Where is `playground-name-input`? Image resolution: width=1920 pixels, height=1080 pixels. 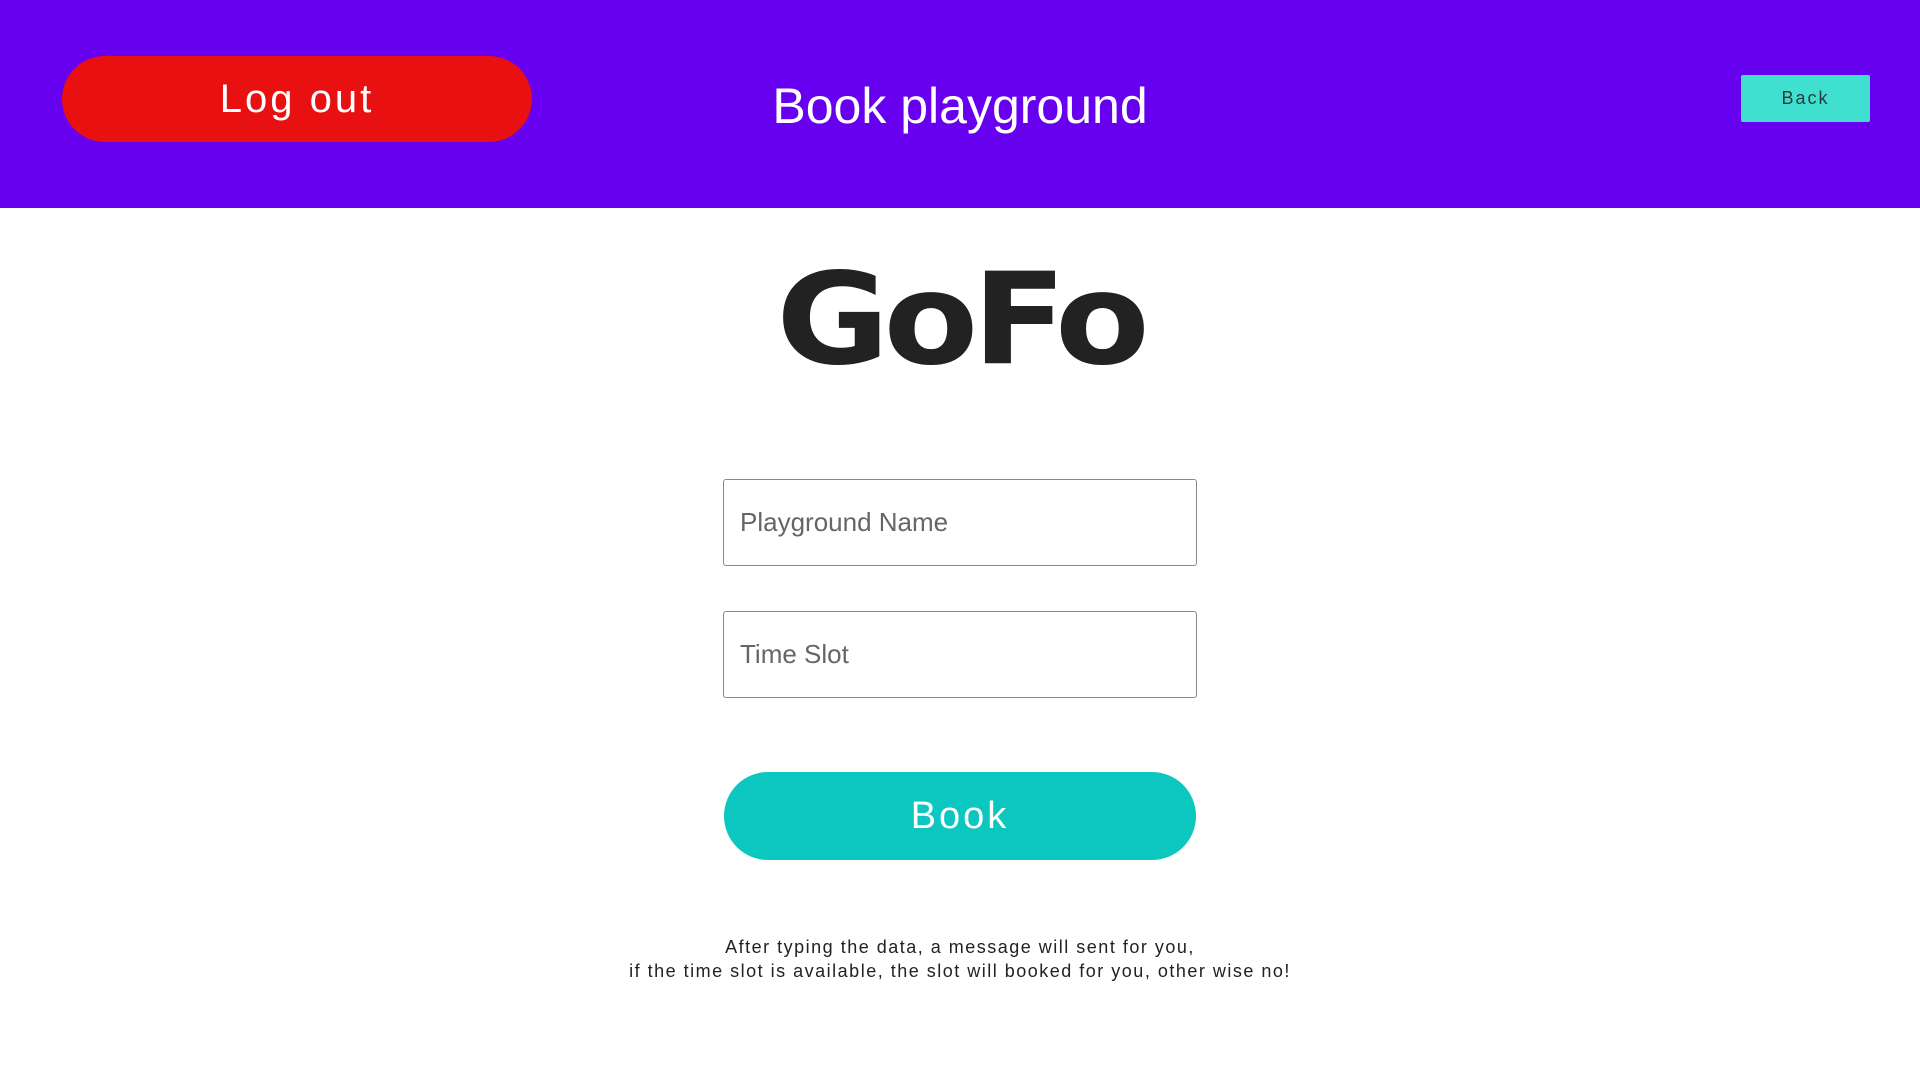 playground-name-input is located at coordinates (960, 522).